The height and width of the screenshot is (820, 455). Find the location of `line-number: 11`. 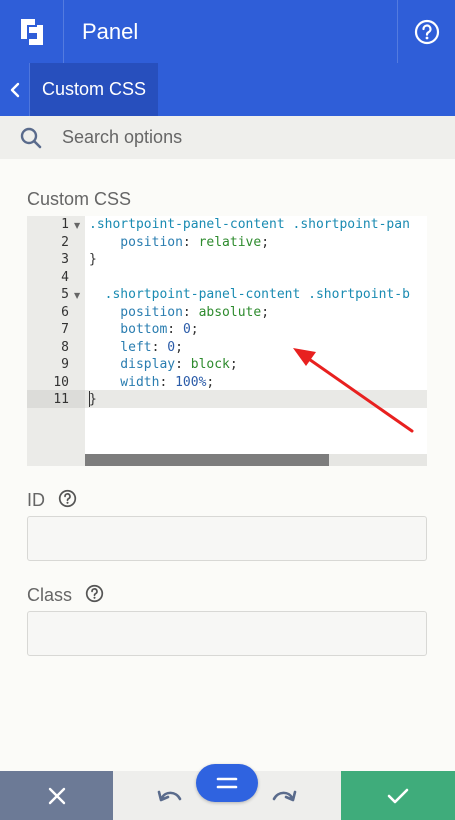

line-number: 11 is located at coordinates (61, 399).